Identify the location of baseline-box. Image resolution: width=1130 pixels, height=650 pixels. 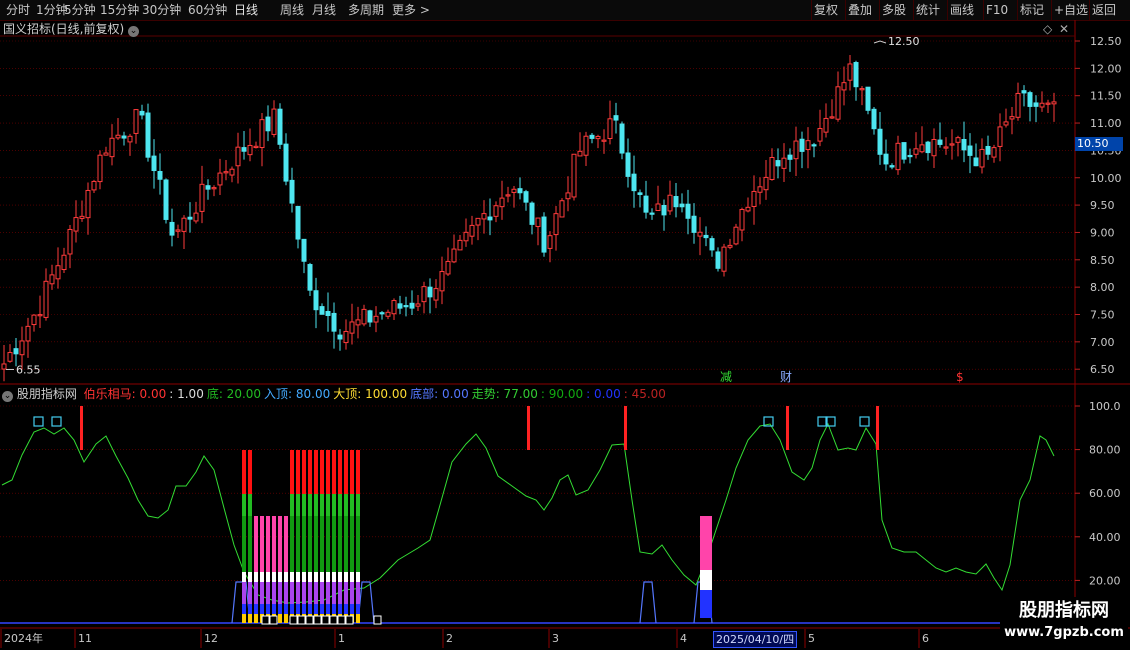
(309, 620).